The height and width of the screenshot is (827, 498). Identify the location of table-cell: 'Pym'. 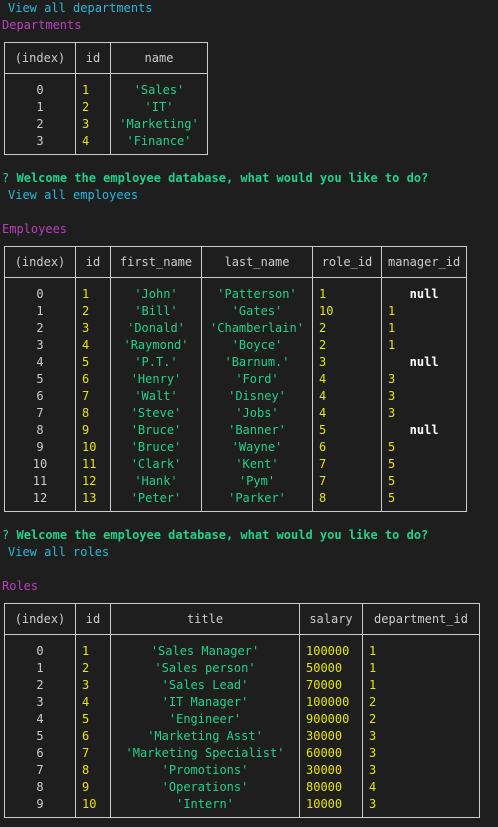
(257, 481).